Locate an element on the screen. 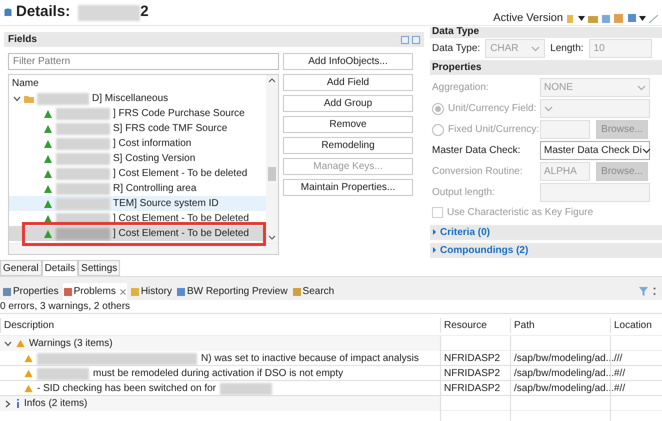  collapse-all-icon is located at coordinates (416, 40).